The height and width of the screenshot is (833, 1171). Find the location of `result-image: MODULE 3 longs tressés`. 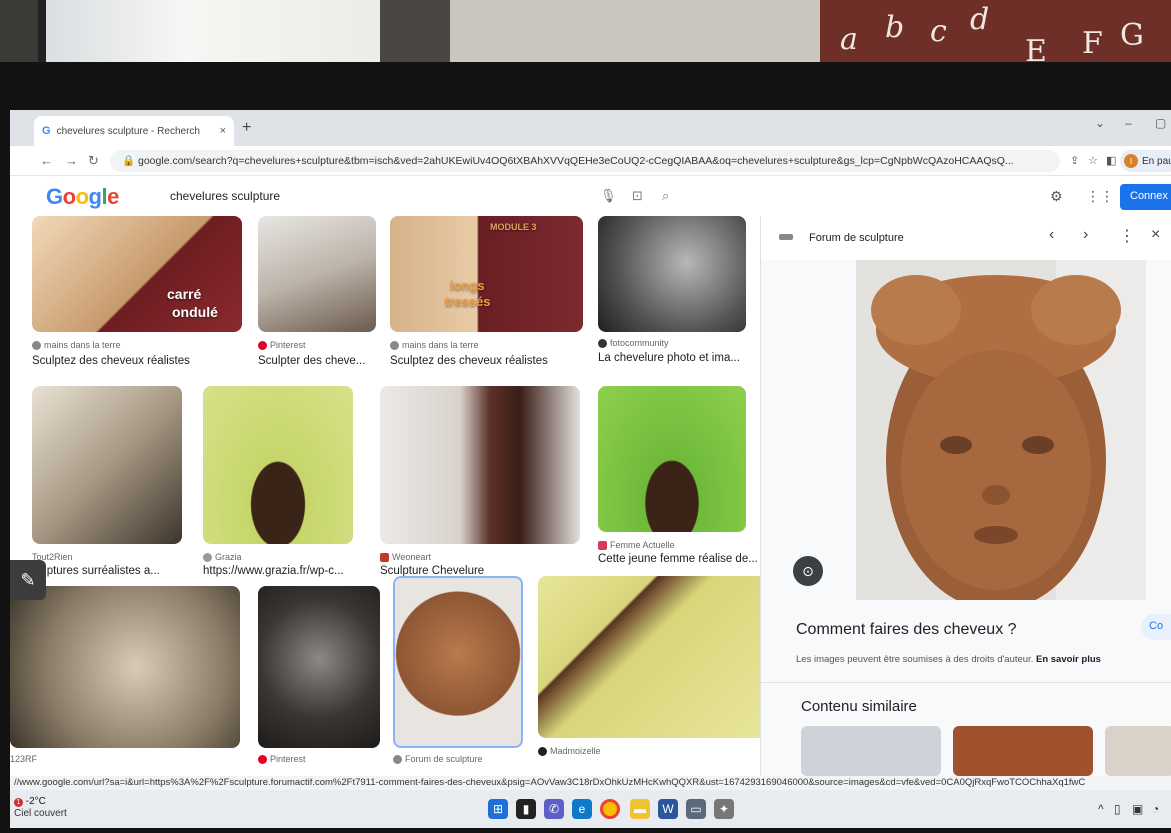

result-image: MODULE 3 longs tressés is located at coordinates (486, 274).